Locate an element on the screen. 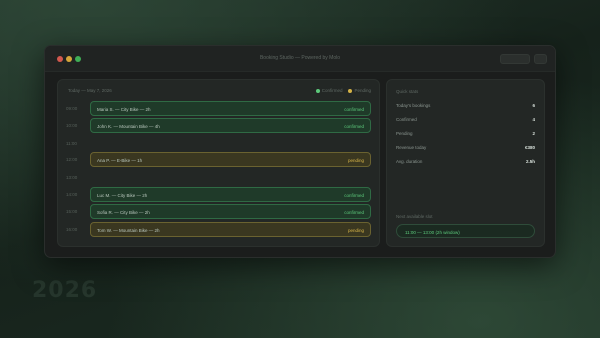 Image resolution: width=600 pixels, height=338 pixels. next-slot-value: 11:00 — 13:00 (2h window) is located at coordinates (432, 232).